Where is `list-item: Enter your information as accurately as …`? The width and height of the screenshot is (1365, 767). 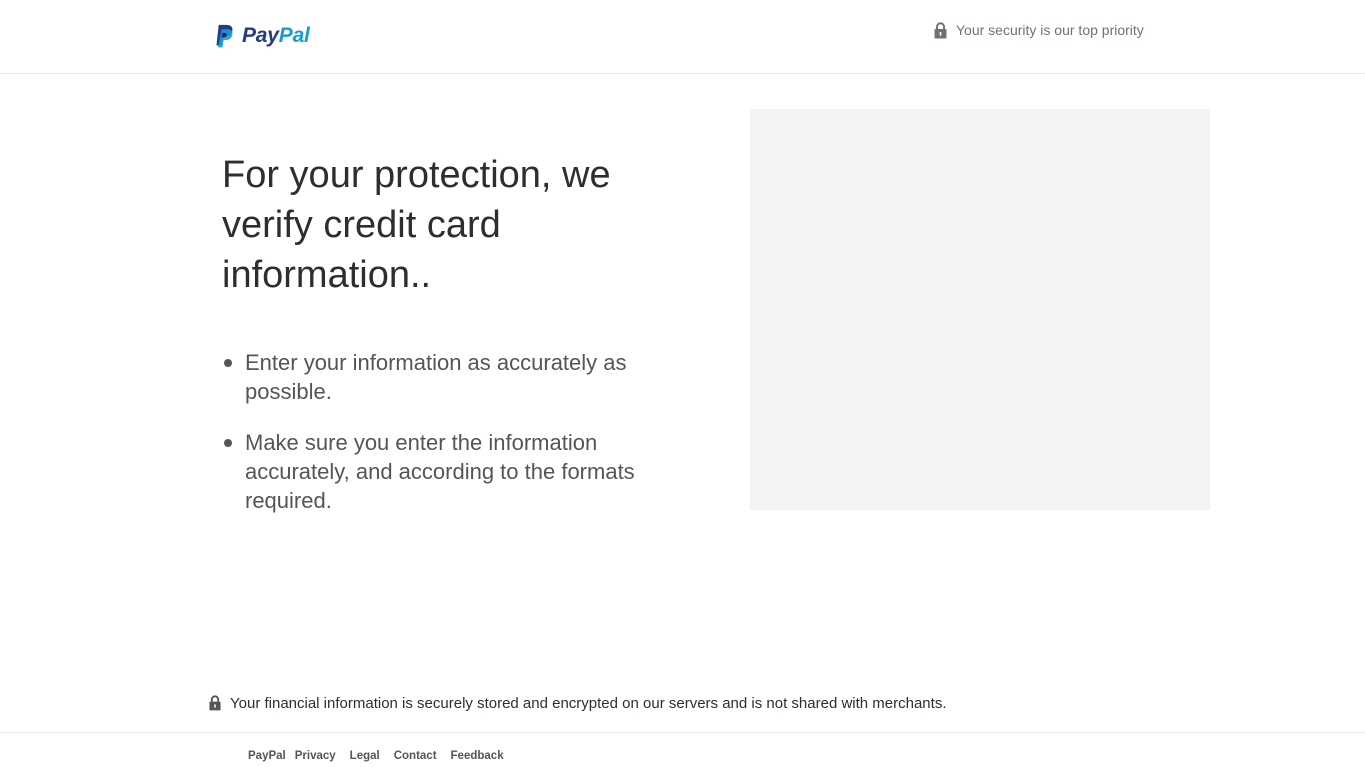
list-item: Enter your information as accurately as … is located at coordinates (457, 377).